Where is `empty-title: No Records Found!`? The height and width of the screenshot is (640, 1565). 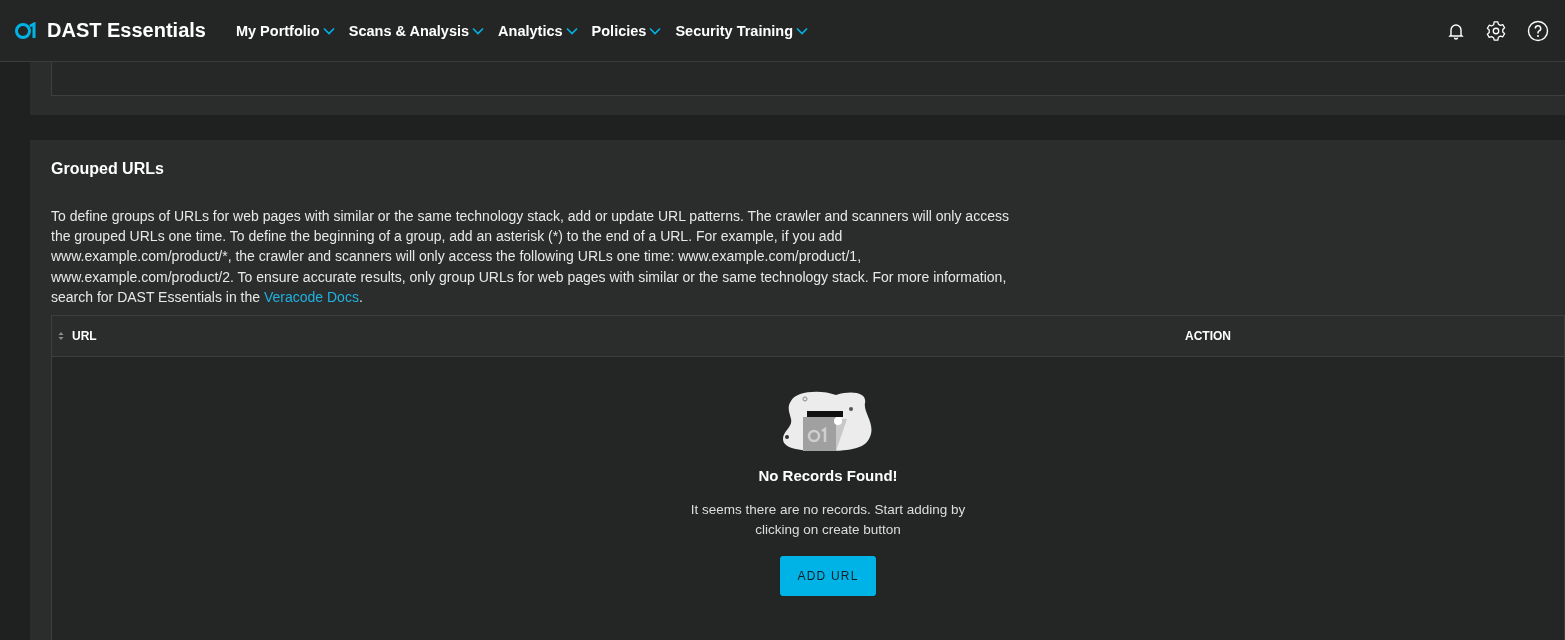
empty-title: No Records Found! is located at coordinates (828, 475).